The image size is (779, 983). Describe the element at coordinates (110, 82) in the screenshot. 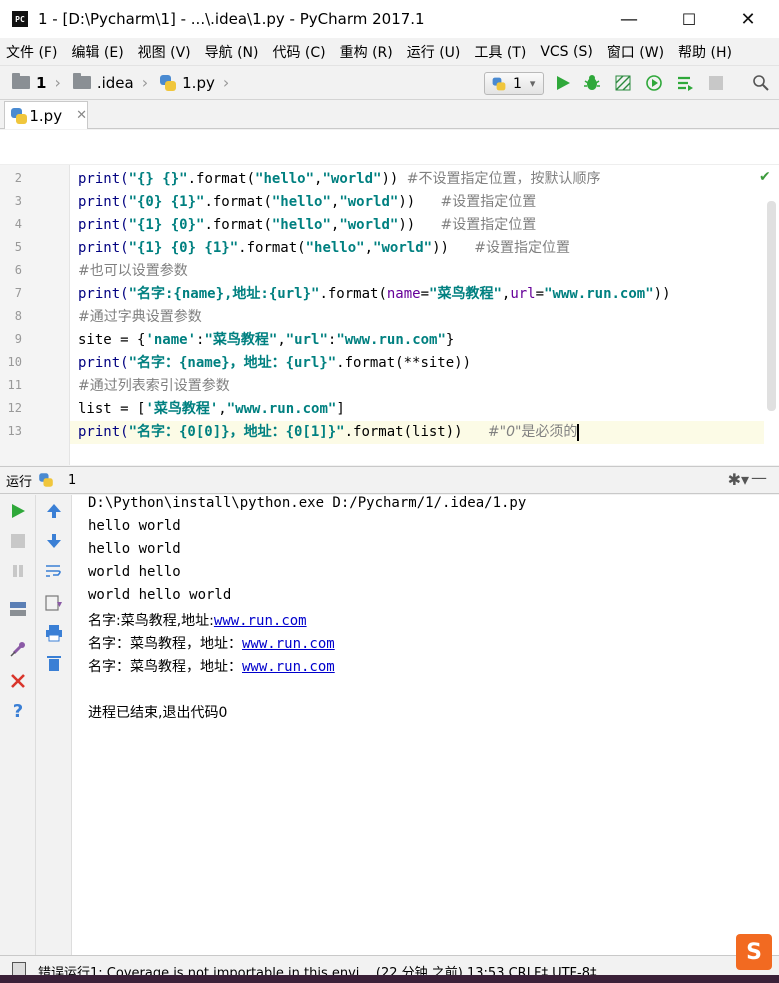

I see `breadcrumb-idea: .idea ›` at that location.